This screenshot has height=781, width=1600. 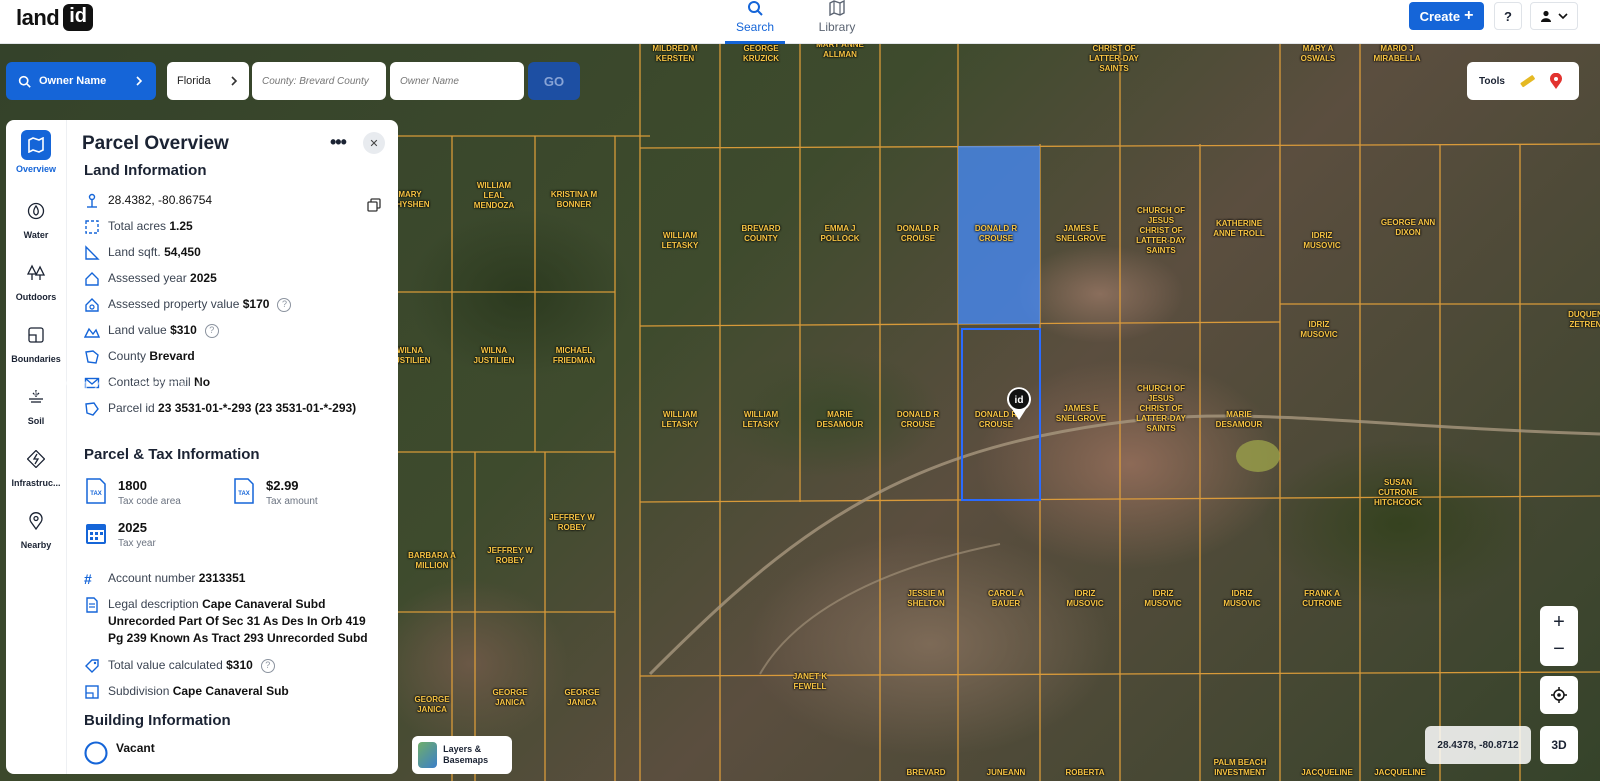 I want to click on map-icon, so click(x=36, y=145).